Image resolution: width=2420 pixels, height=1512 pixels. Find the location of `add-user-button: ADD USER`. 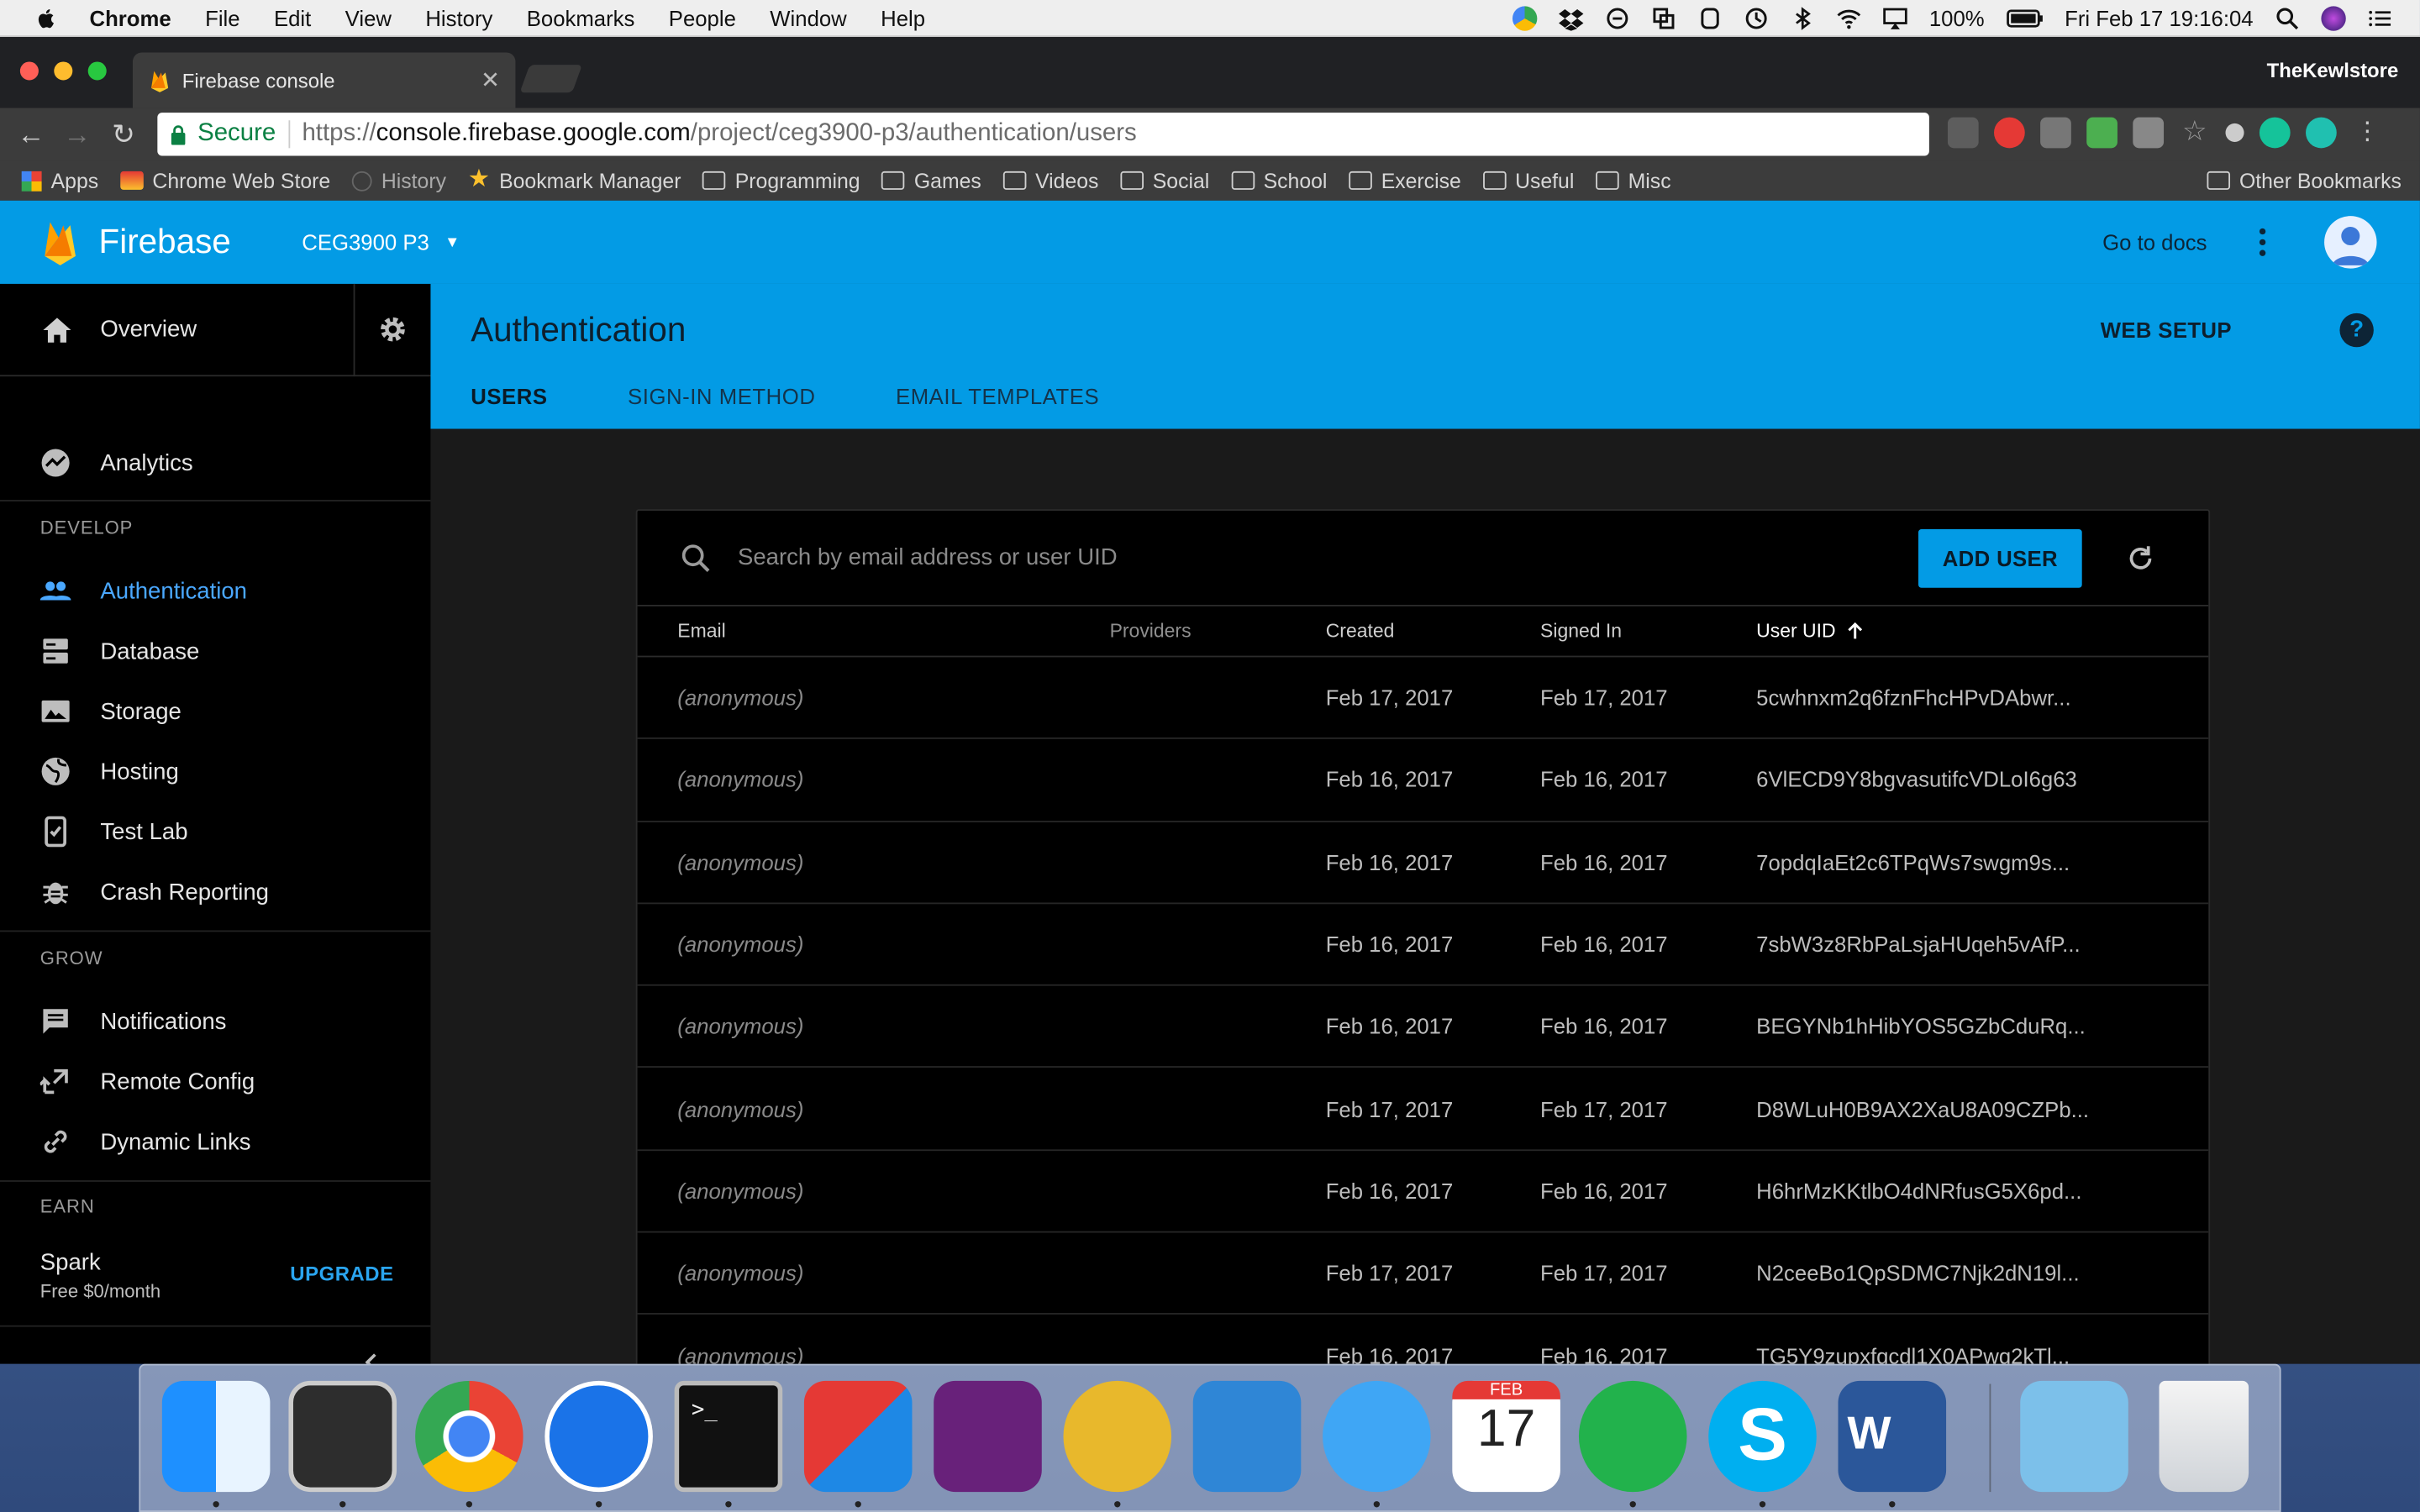

add-user-button: ADD USER is located at coordinates (2000, 557).